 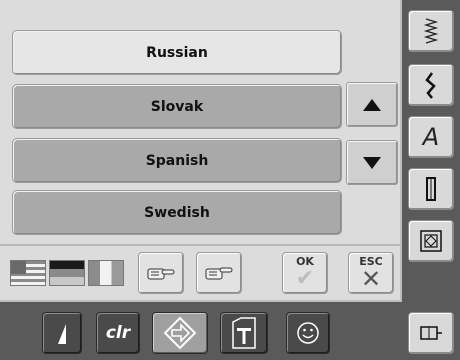 I want to click on down-triangle-icon, so click(x=372, y=162).